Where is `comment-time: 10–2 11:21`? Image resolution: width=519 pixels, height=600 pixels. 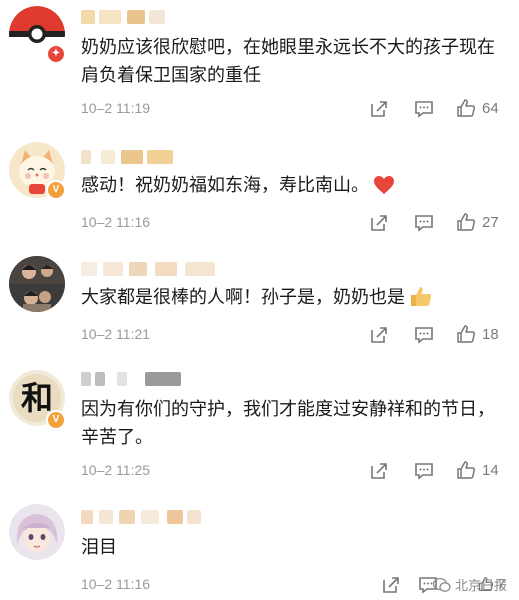 comment-time: 10–2 11:21 is located at coordinates (116, 334).